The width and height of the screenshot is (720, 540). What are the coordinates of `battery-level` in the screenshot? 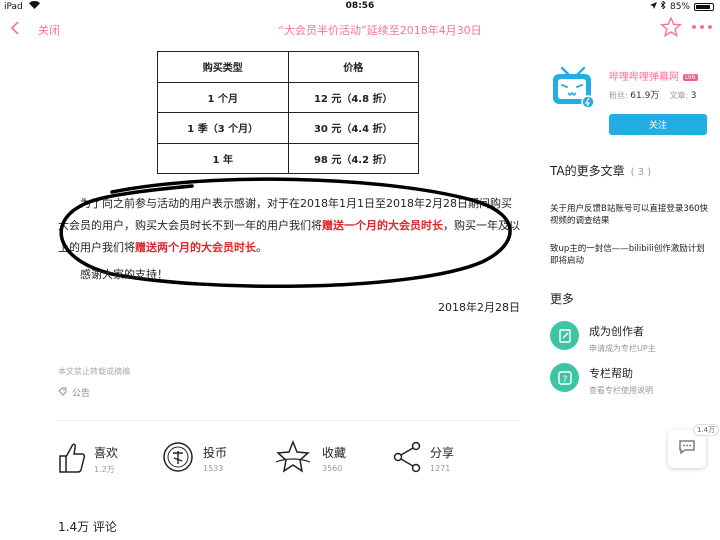 It's located at (703, 6).